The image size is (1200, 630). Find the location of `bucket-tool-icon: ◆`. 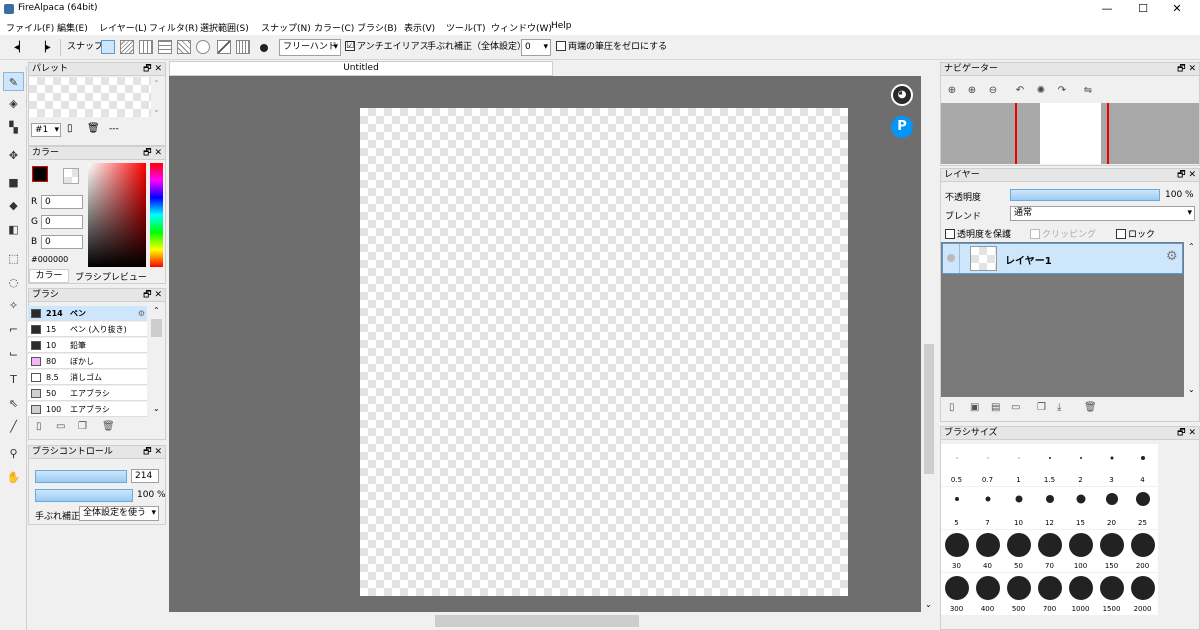

bucket-tool-icon: ◆ is located at coordinates (13, 205).